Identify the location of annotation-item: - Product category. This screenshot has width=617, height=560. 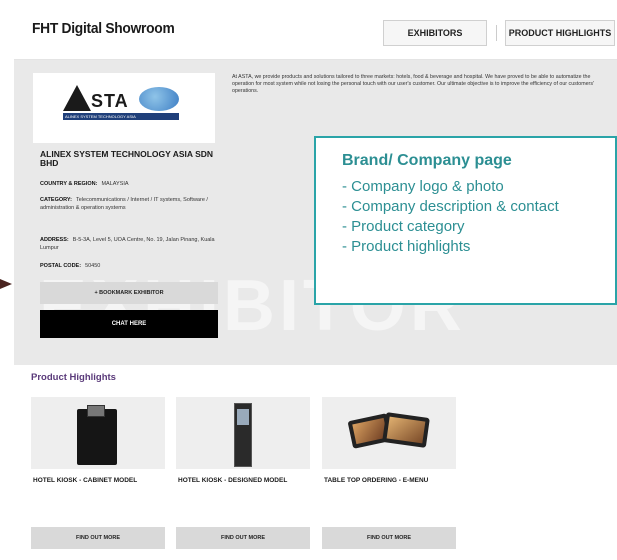
(403, 226).